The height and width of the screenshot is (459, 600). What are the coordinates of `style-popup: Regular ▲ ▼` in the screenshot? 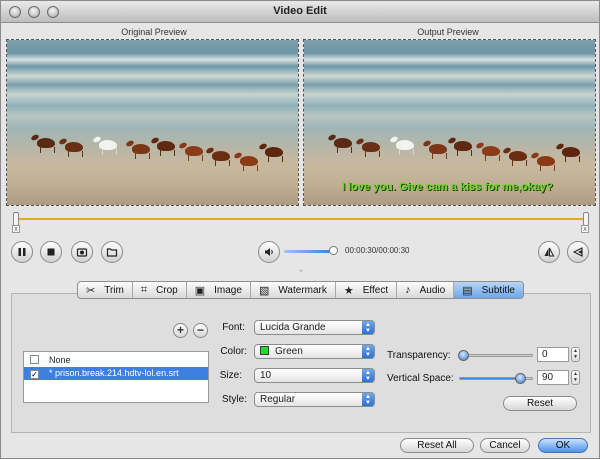 It's located at (314, 399).